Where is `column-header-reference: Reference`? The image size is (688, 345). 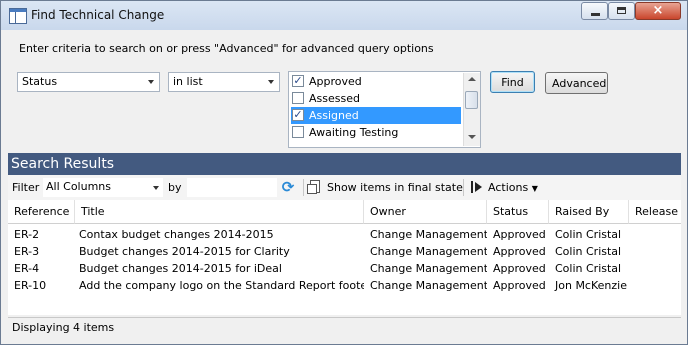
column-header-reference: Reference is located at coordinates (41, 212).